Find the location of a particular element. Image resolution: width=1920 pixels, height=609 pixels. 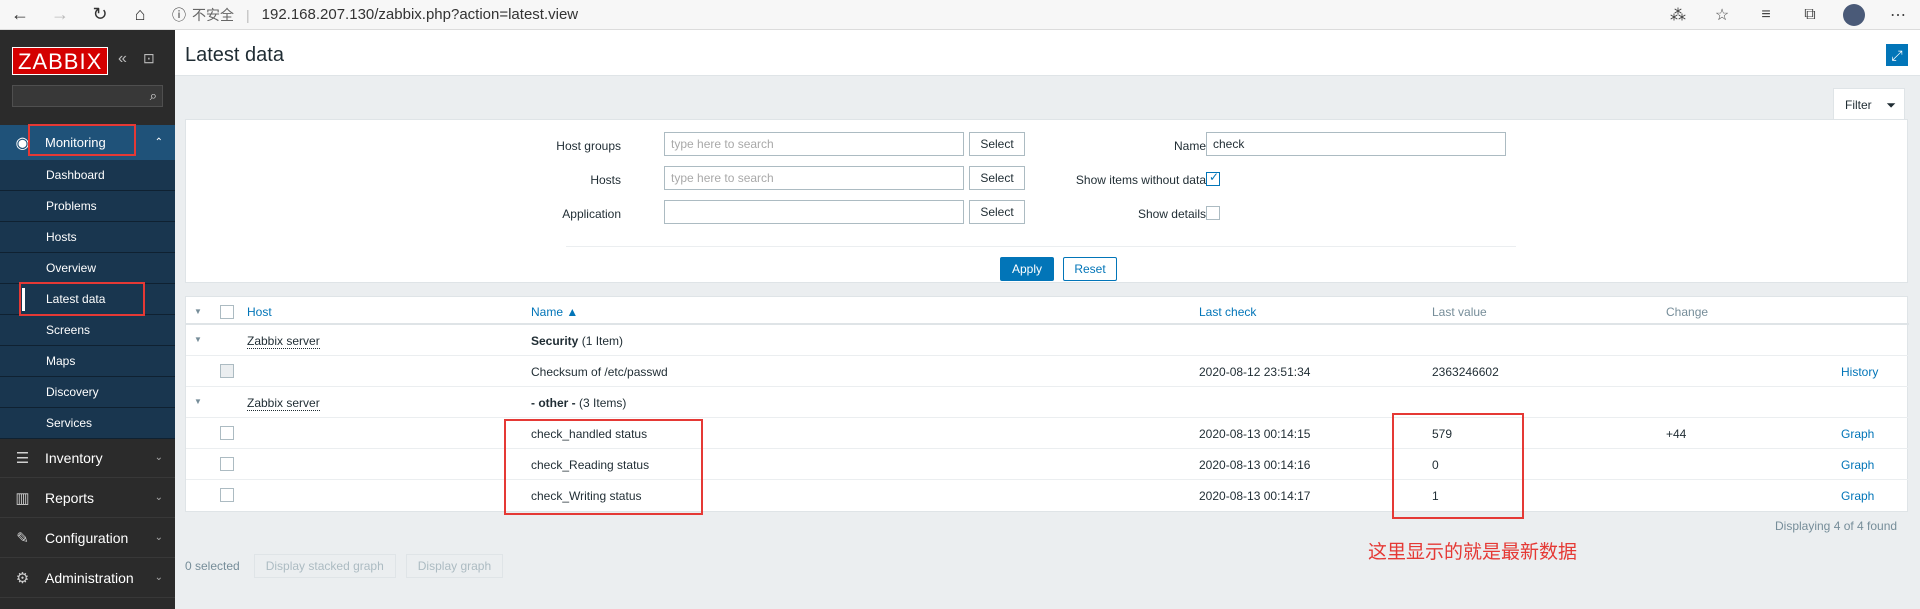

column-last-check: Last check is located at coordinates (1227, 312).